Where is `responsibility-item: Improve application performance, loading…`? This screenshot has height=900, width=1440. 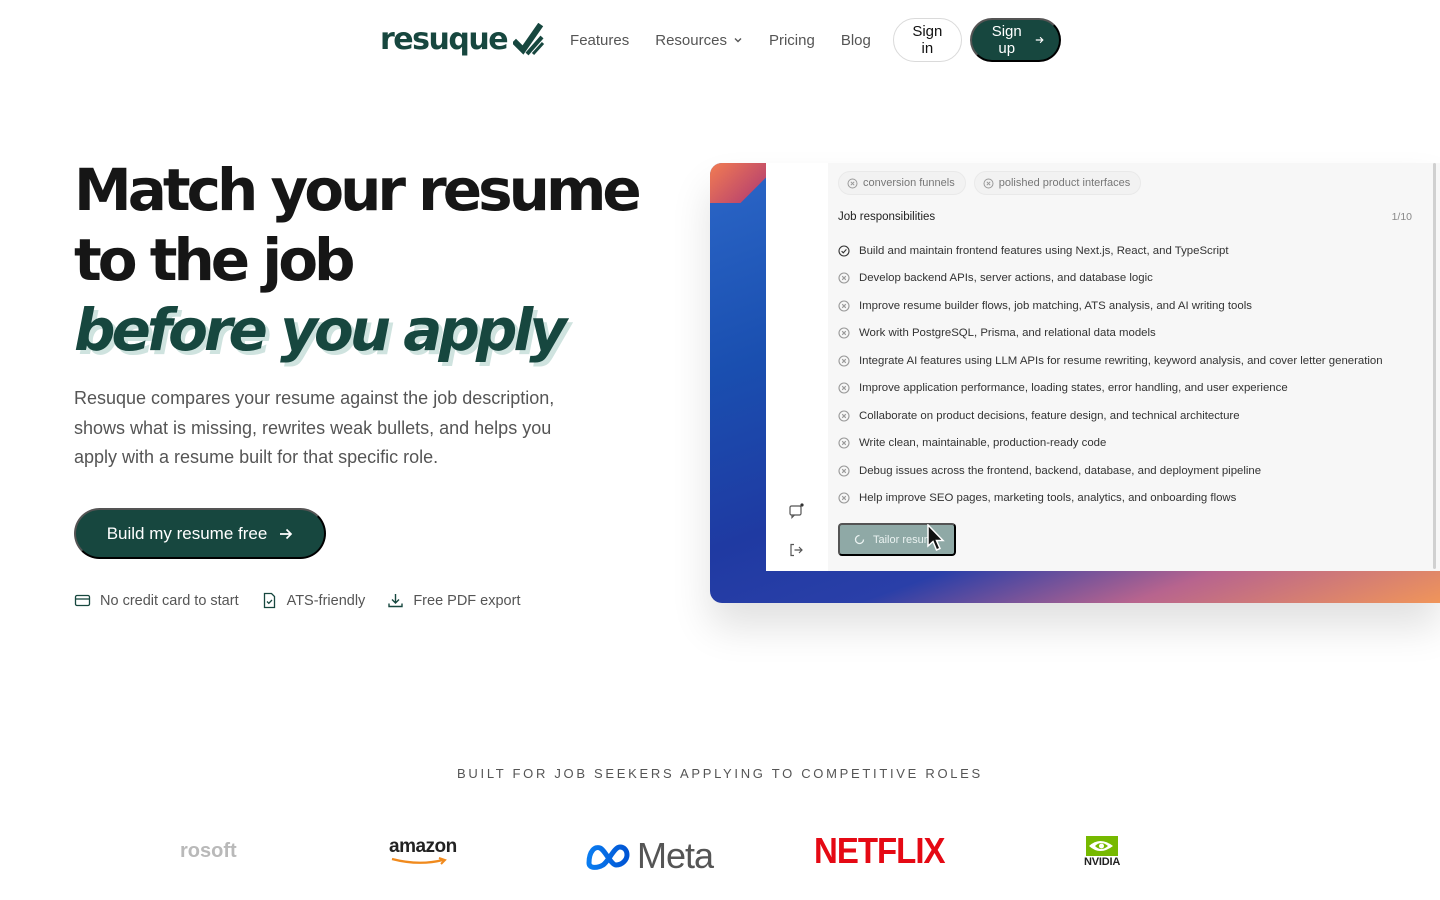
responsibility-item: Improve application performance, loading… is located at coordinates (1110, 389).